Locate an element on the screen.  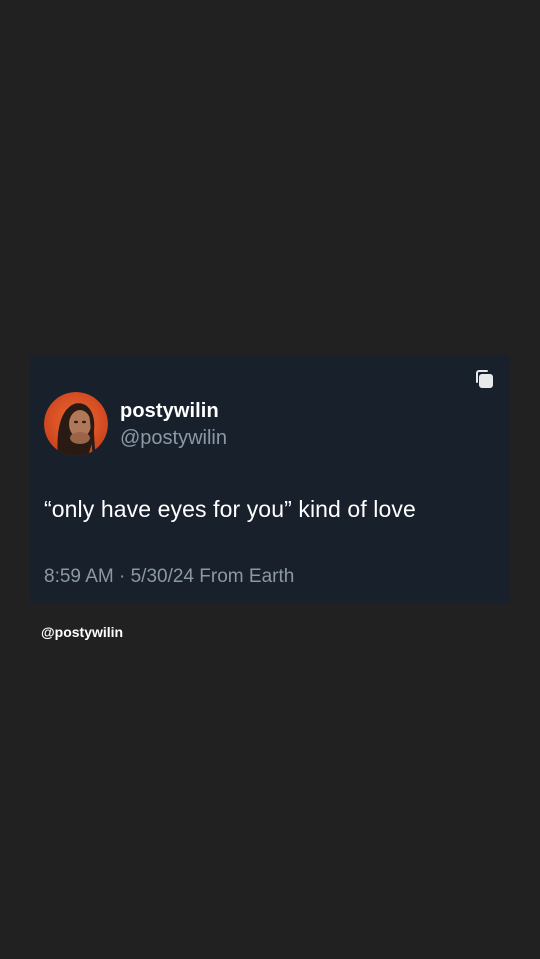
display-name: postywilin is located at coordinates (169, 411).